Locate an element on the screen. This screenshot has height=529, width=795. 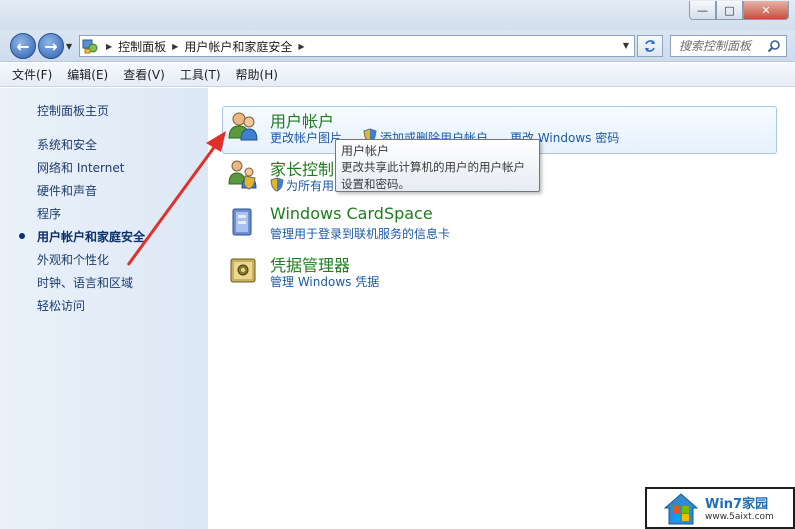
window-controls: — □ ✕ is located at coordinates (739, 10).